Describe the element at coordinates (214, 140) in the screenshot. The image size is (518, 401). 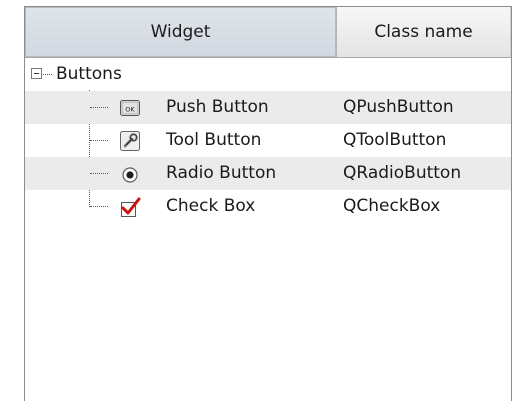
I see `tree-item-label: Tool Button` at that location.